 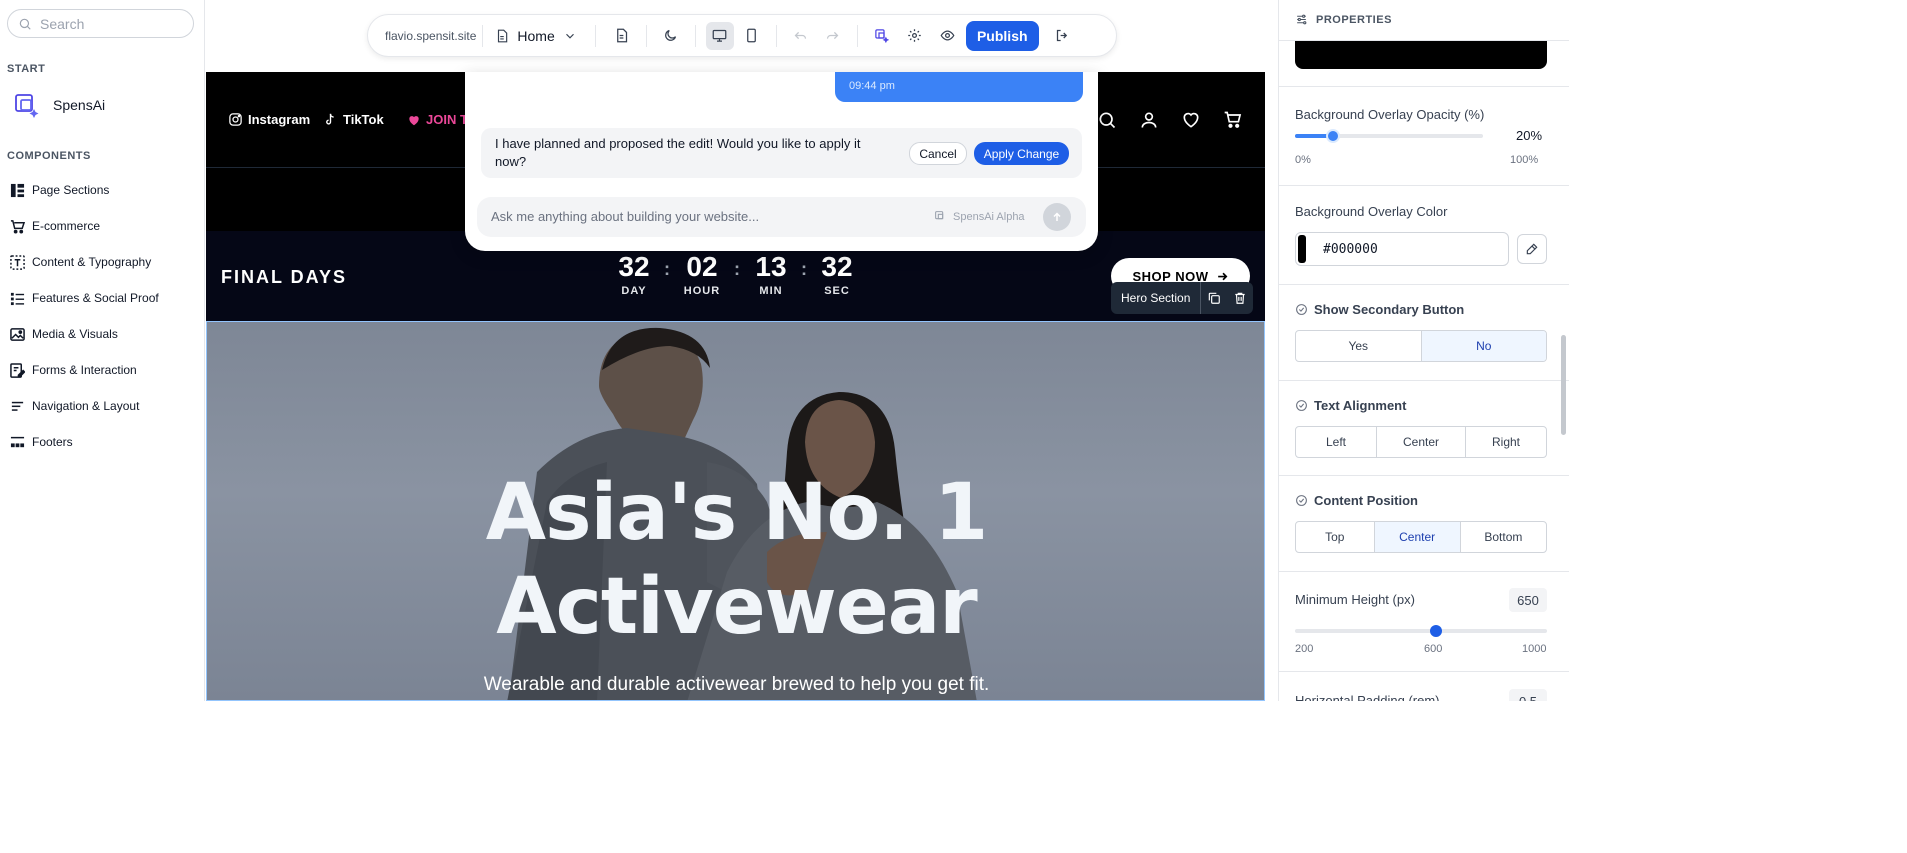 I want to click on spensai-item: SpensAi, so click(x=59, y=105).